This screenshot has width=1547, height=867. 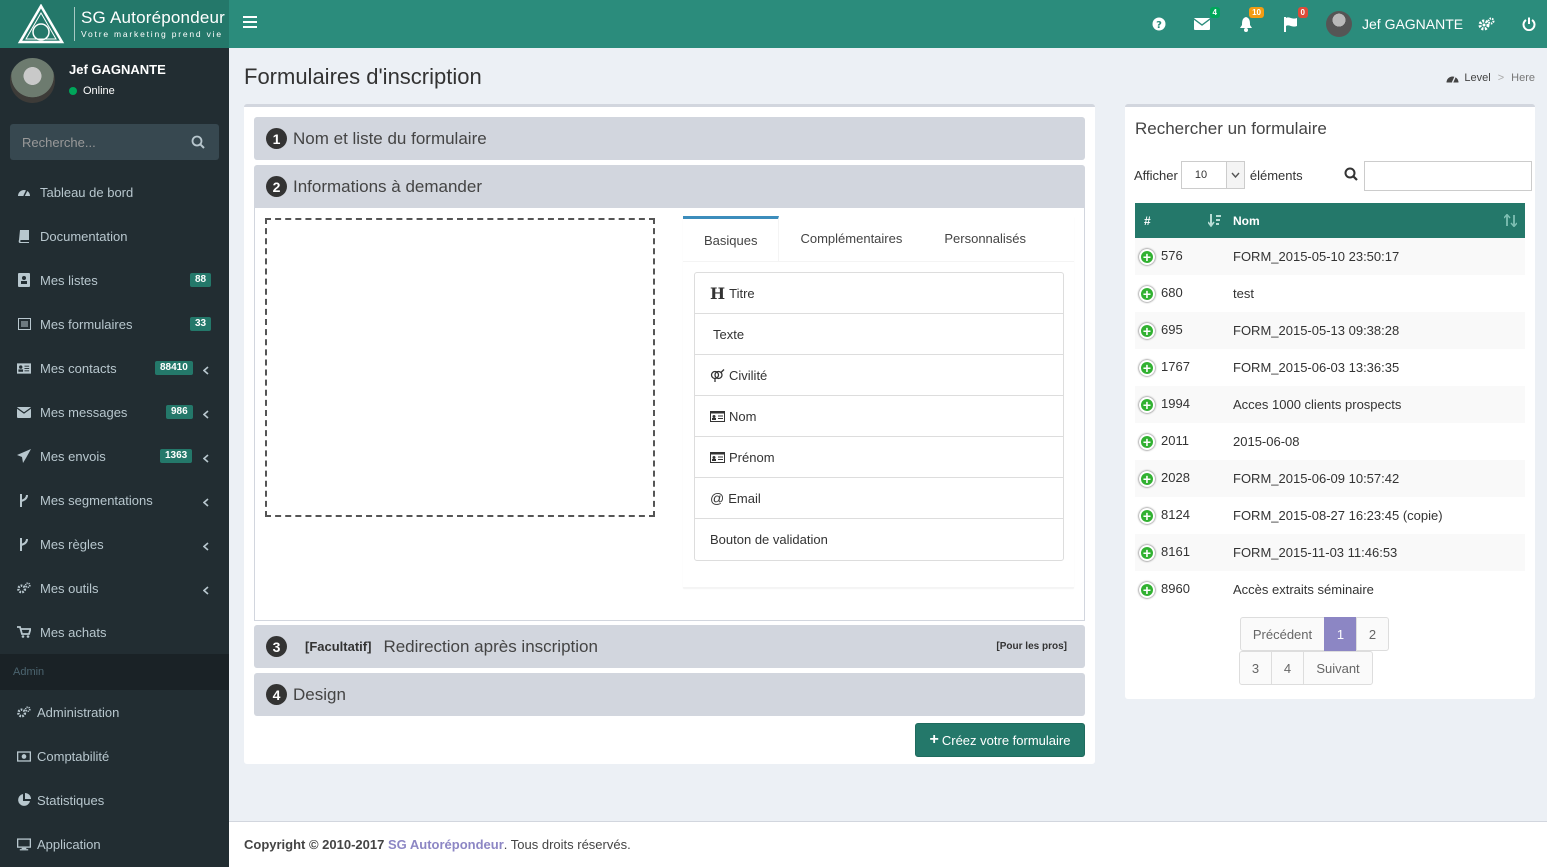 What do you see at coordinates (1330, 515) in the screenshot?
I see `table-row: +8124 FORM_2015-08-27 16:23:45 (copie)` at bounding box center [1330, 515].